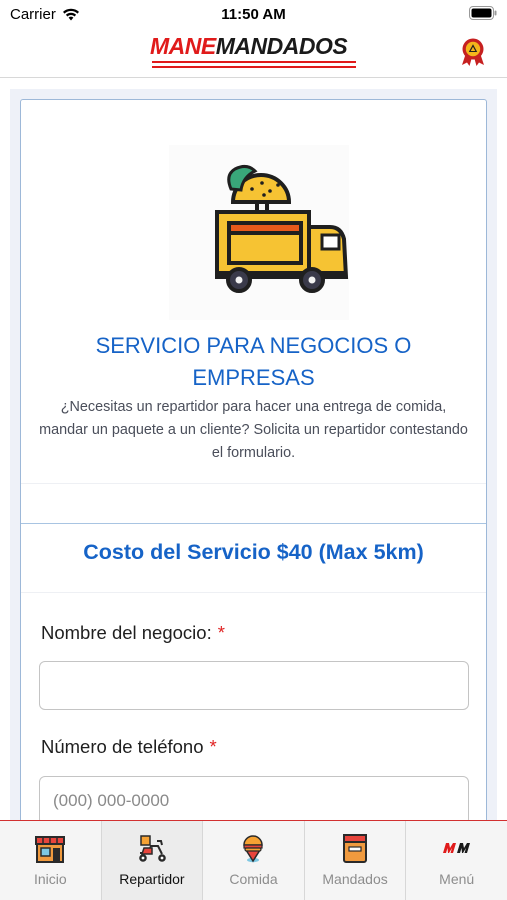 This screenshot has width=507, height=900. I want to click on tab-menu: Menú, so click(456, 860).